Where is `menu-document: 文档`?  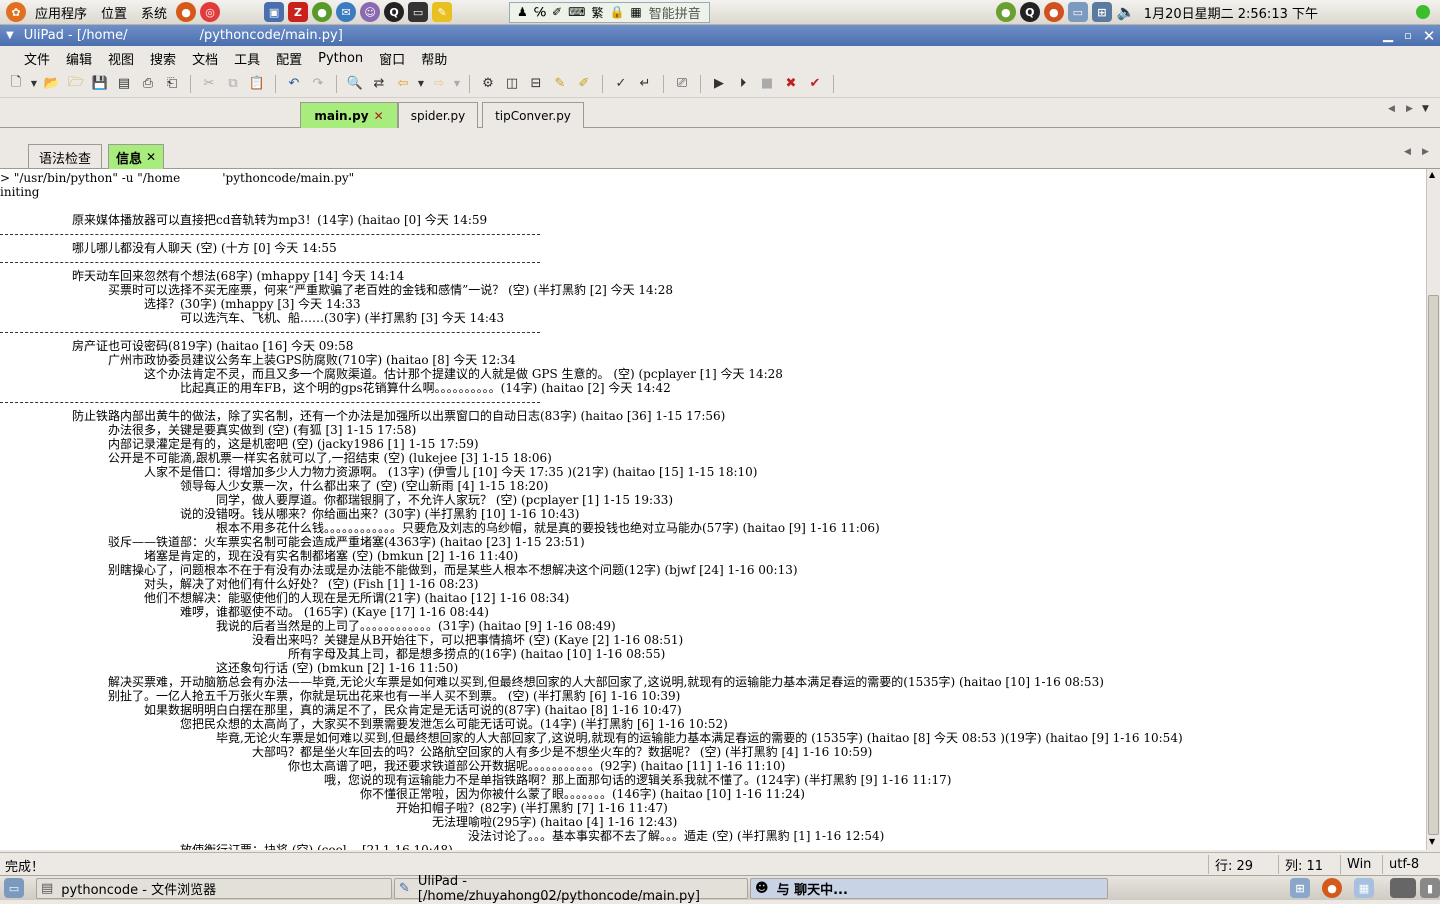 menu-document: 文档 is located at coordinates (205, 58).